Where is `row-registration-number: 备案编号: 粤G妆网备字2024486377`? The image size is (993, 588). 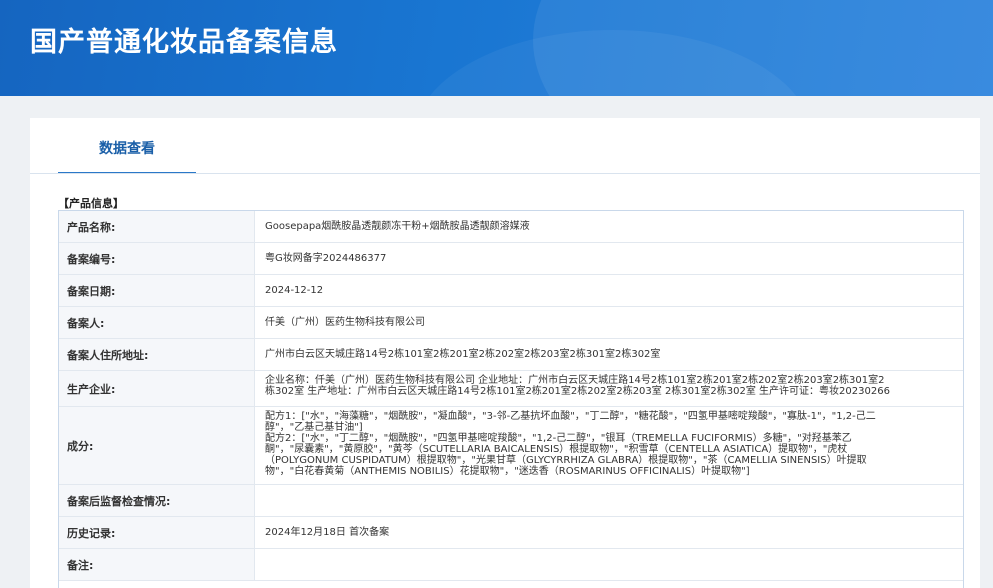
row-registration-number: 备案编号: 粤G妆网备字2024486377 is located at coordinates (511, 259).